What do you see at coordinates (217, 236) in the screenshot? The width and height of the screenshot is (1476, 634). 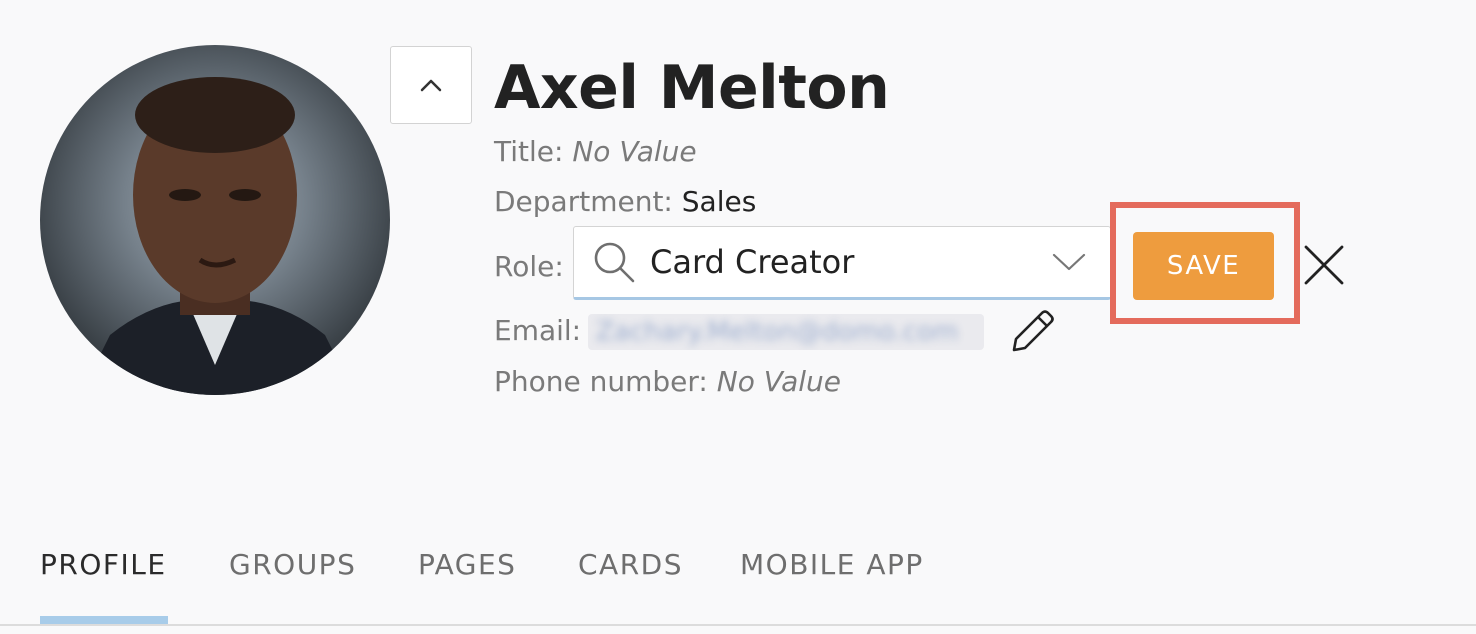 I see `avatar-image` at bounding box center [217, 236].